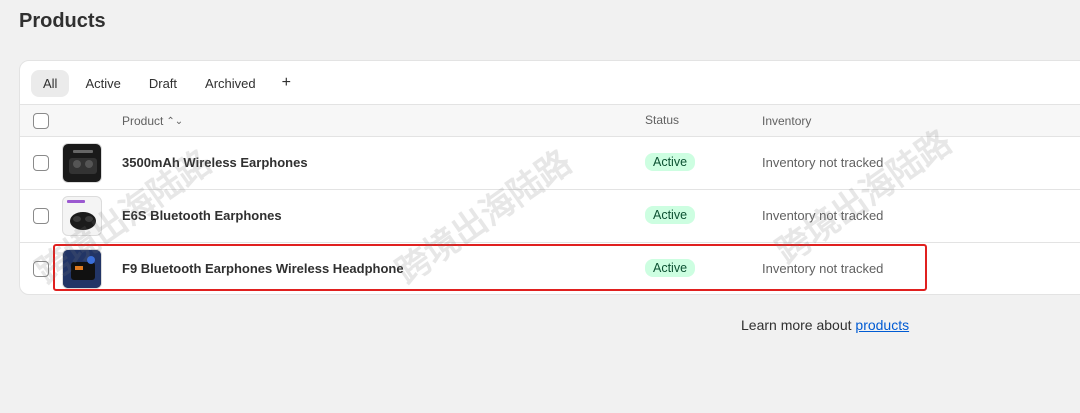  Describe the element at coordinates (41, 121) in the screenshot. I see `select-all-checkbox` at that location.